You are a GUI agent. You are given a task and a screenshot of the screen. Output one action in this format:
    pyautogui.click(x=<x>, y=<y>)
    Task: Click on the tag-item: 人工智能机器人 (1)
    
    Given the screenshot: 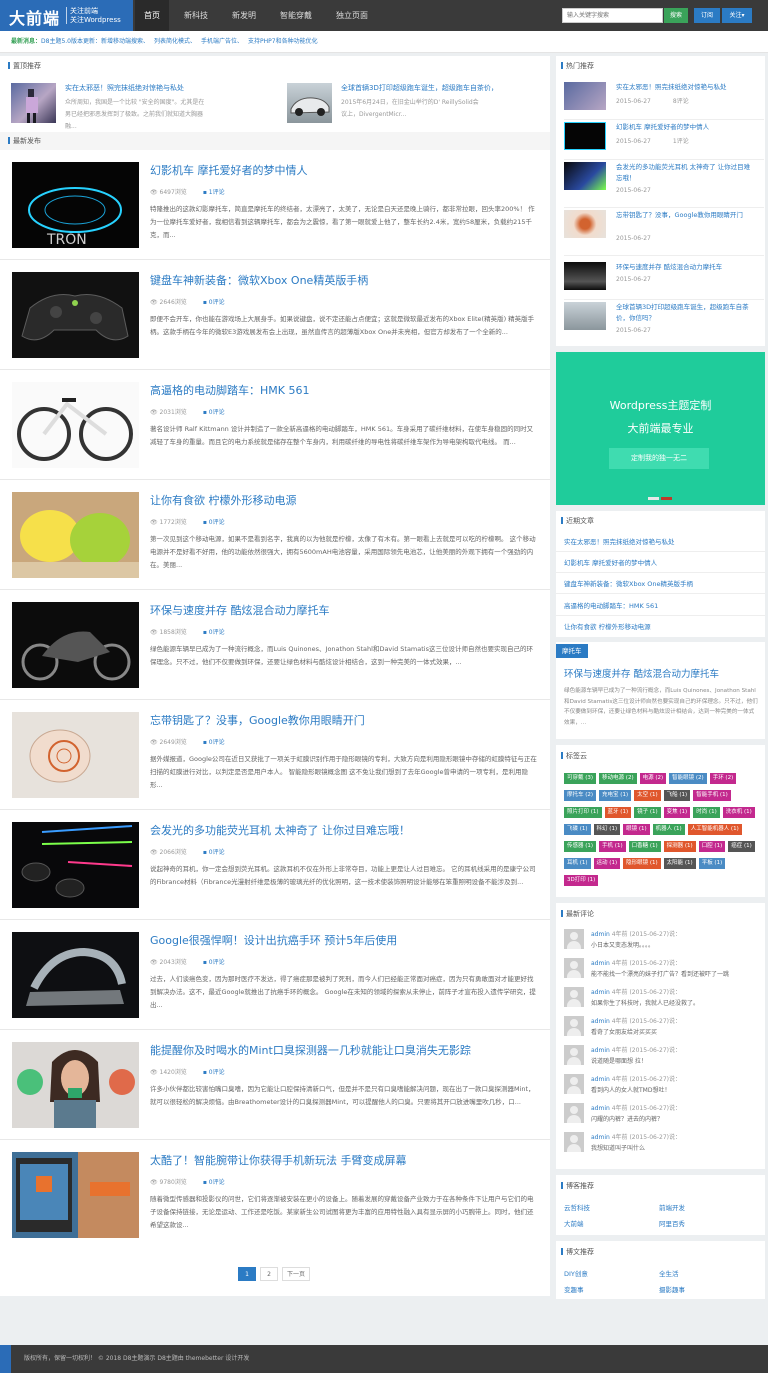 What is the action you would take?
    pyautogui.click(x=714, y=829)
    